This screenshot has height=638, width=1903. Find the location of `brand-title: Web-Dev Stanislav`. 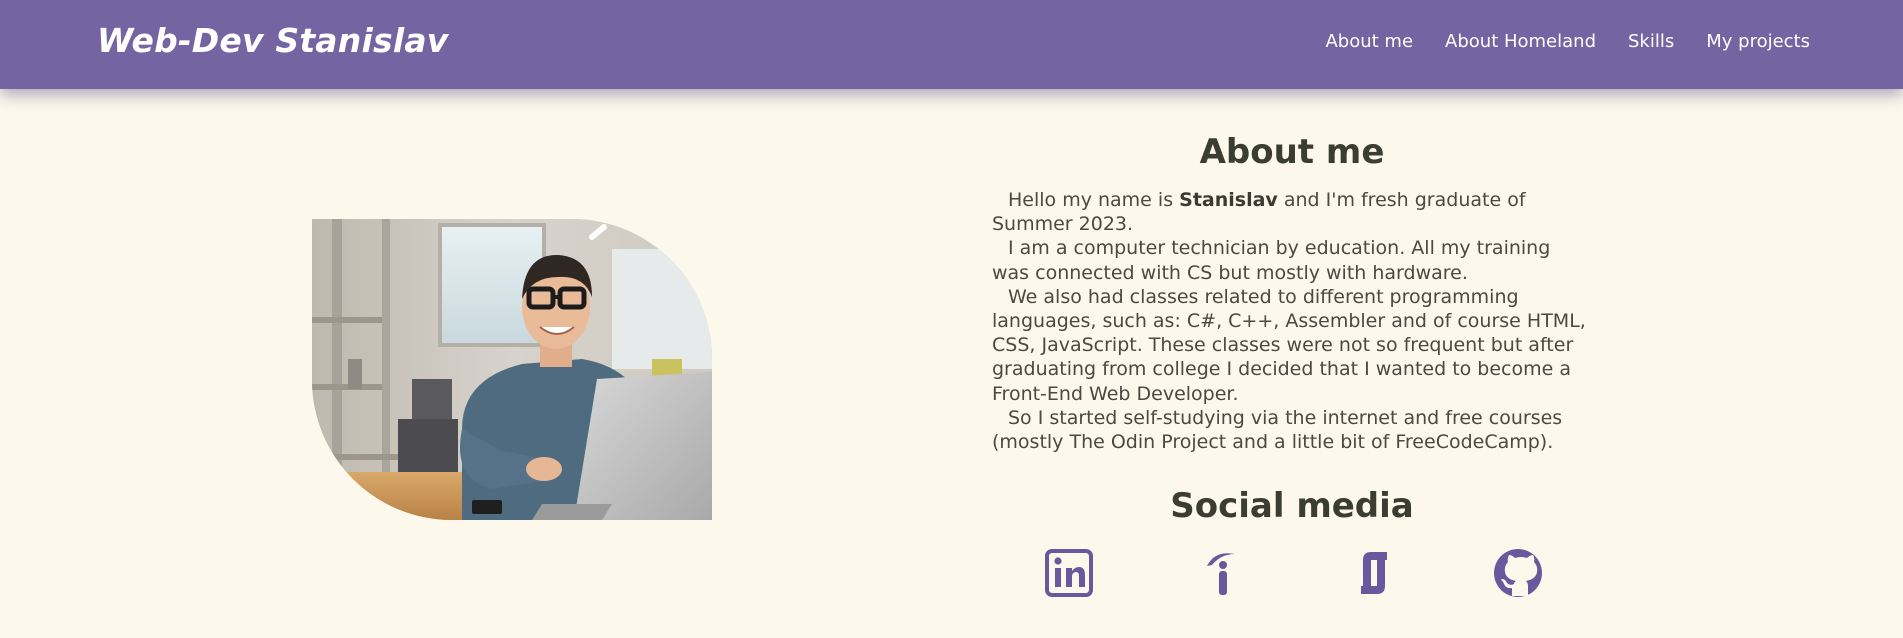

brand-title: Web-Dev Stanislav is located at coordinates (273, 41).